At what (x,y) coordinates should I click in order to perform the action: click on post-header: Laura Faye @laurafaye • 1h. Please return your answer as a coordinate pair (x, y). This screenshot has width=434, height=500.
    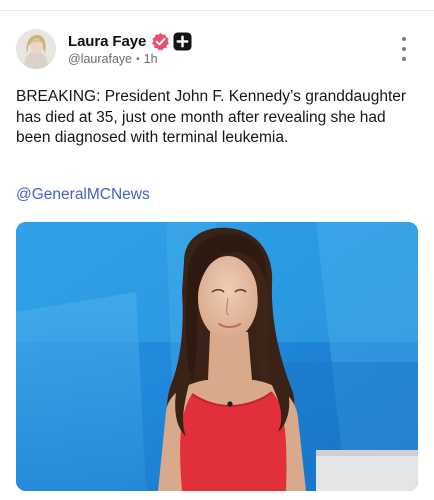
    Looking at the image, I should click on (217, 50).